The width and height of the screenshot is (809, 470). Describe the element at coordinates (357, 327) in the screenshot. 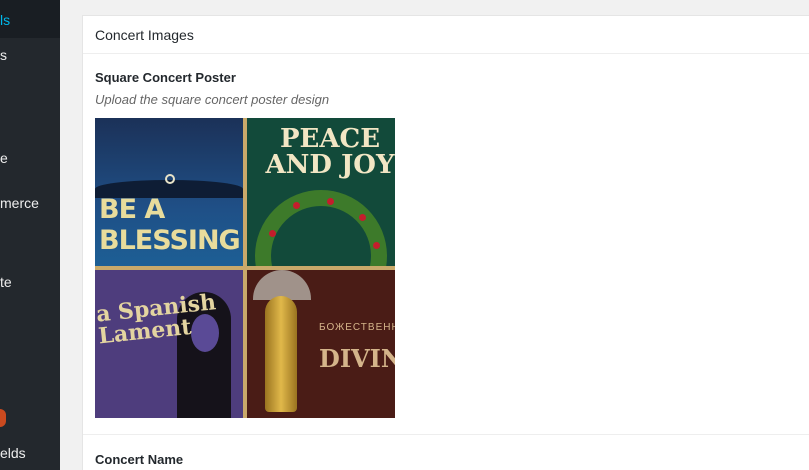

I see `poster-tile-subtext: БОЖЕСТВЕННАЯ` at that location.